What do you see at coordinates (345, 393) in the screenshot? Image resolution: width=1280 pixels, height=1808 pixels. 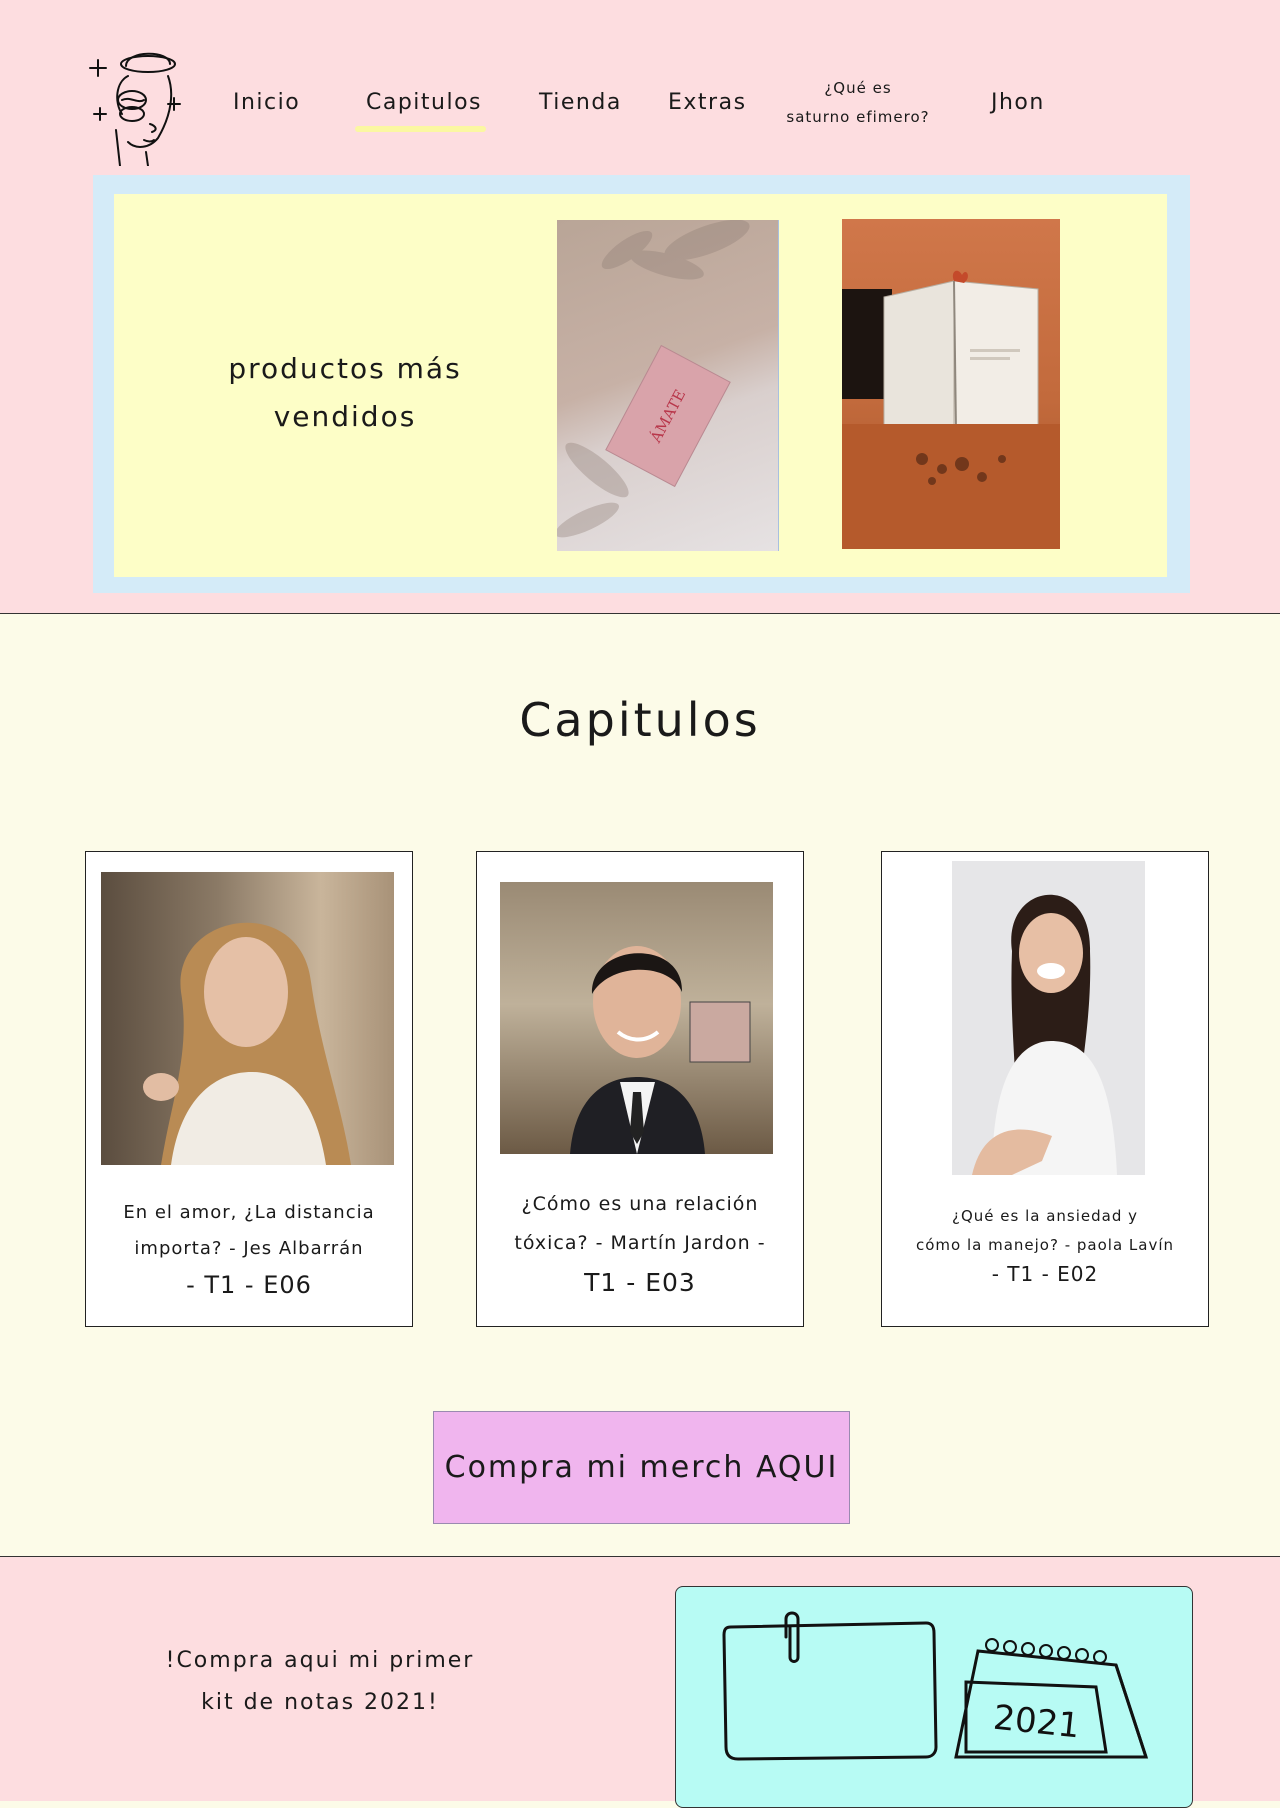 I see `hero-title: productos más vendidos` at bounding box center [345, 393].